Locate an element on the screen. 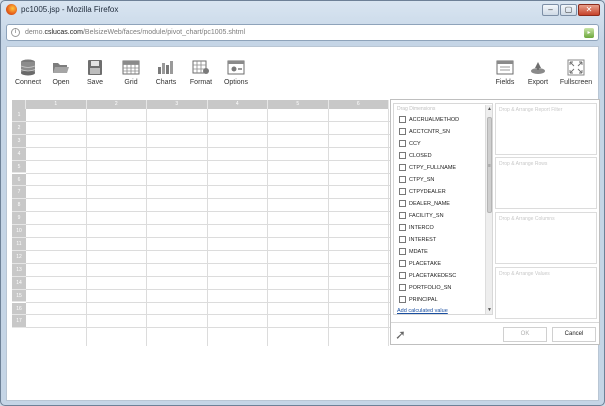 This screenshot has height=406, width=605. resize-arrow-icon: ➚ is located at coordinates (400, 335).